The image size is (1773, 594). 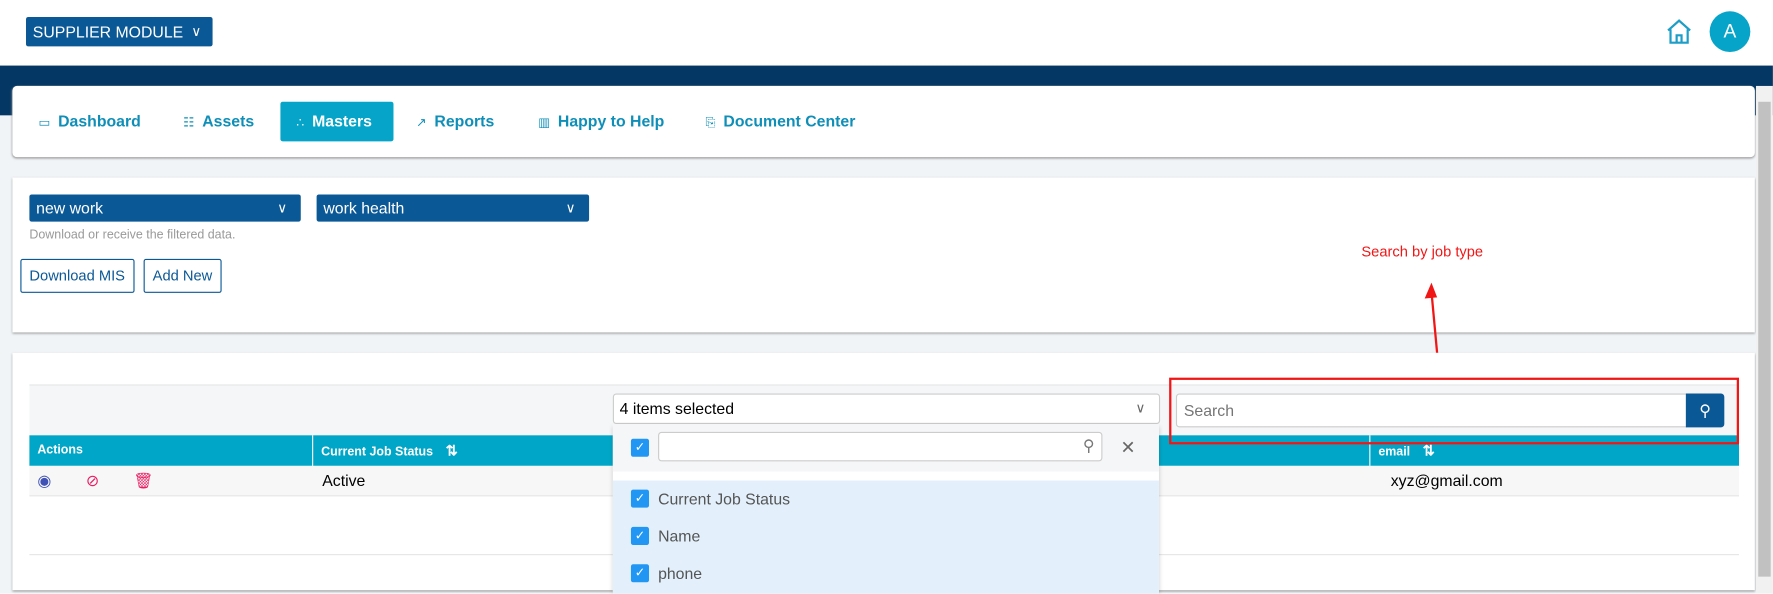 I want to click on tab-happy-to-help: ▥ Happy to Help, so click(x=601, y=122).